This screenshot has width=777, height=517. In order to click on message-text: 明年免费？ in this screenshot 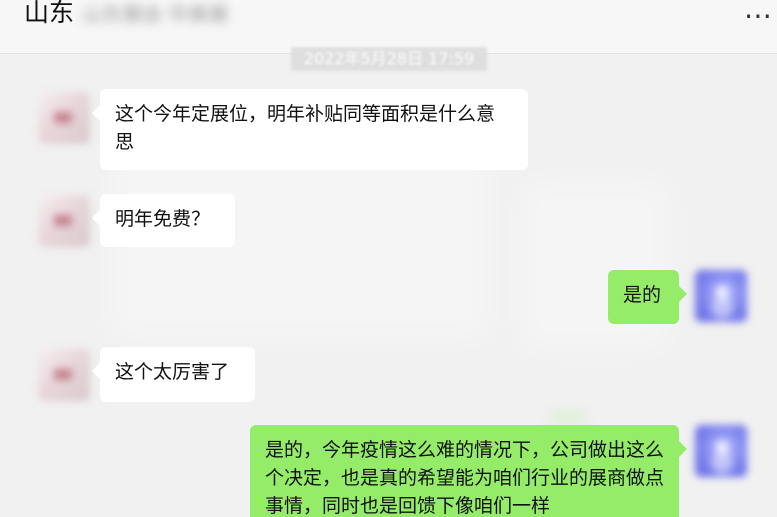, I will do `click(163, 219)`.